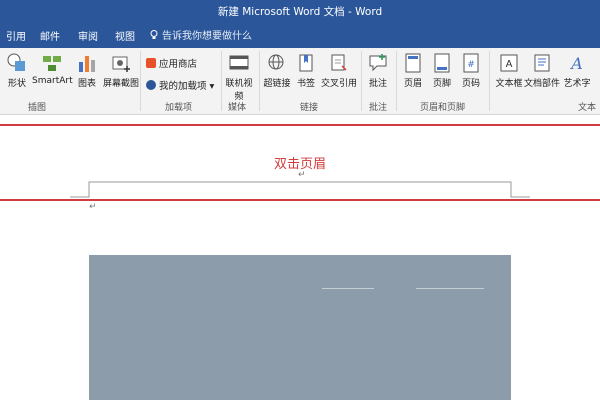  Describe the element at coordinates (377, 84) in the screenshot. I see `comment-label: 批注` at that location.